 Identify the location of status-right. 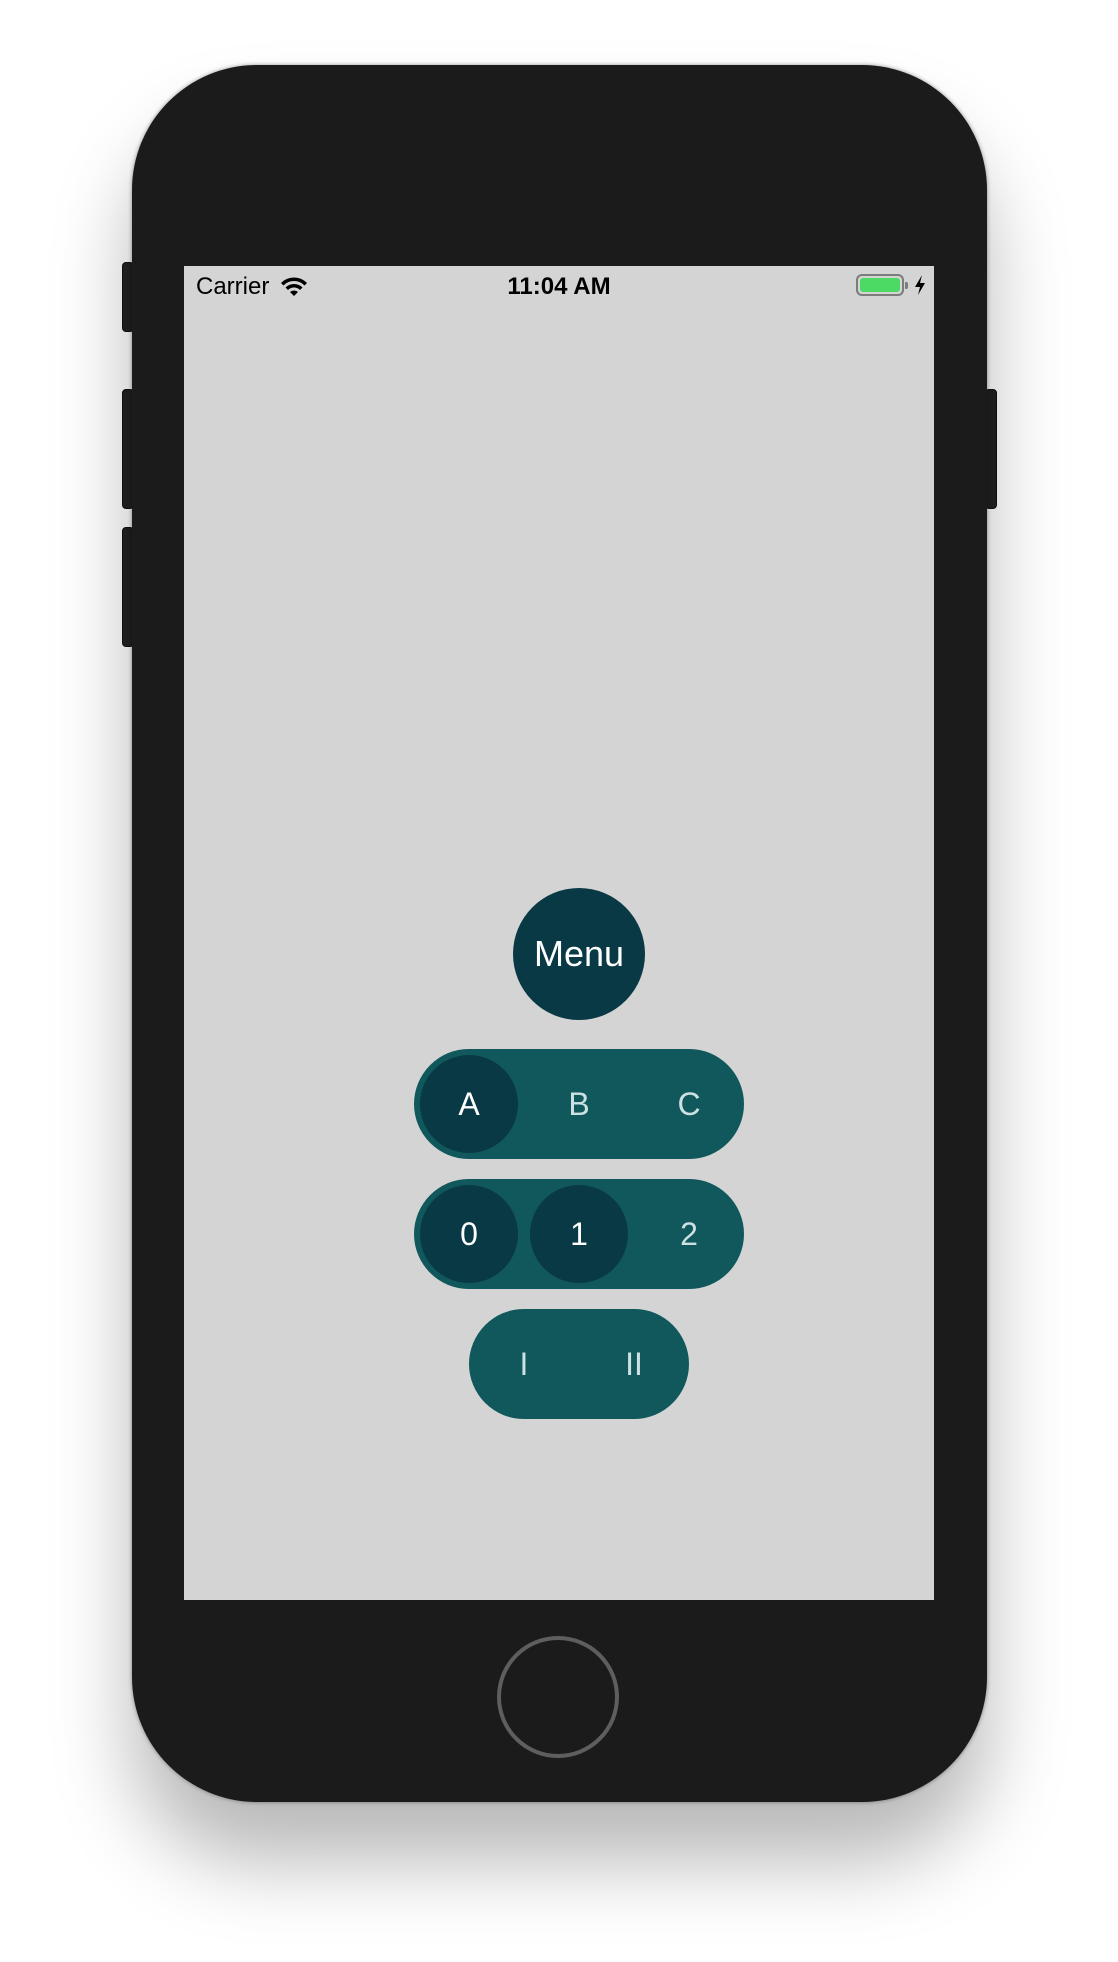
(891, 285).